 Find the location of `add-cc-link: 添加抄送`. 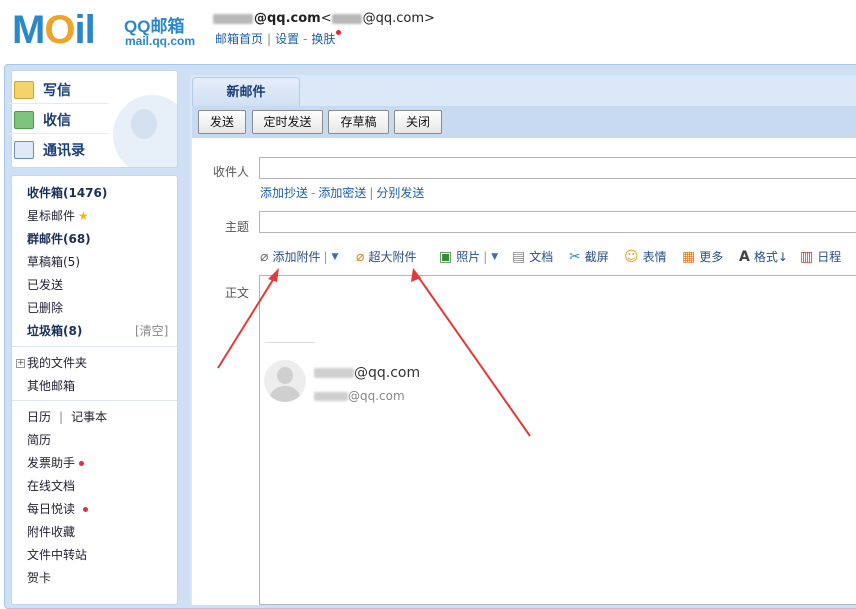

add-cc-link: 添加抄送 is located at coordinates (284, 193).